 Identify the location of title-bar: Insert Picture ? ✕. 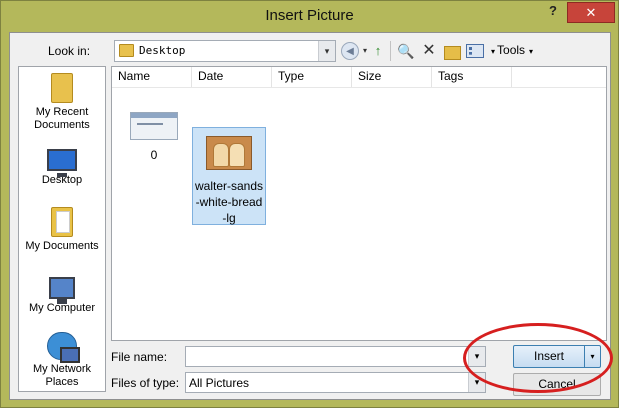
(309, 16).